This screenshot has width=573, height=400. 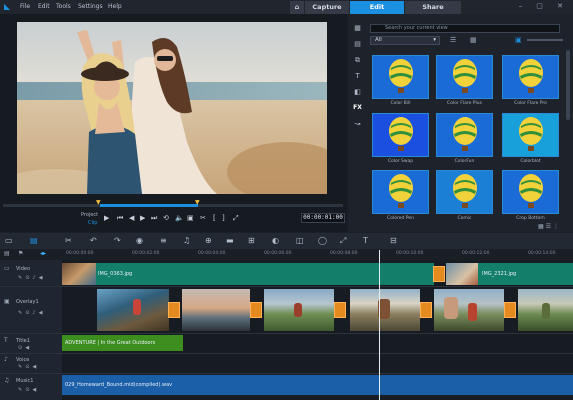 I want to click on play-icon: ▶, so click(x=106, y=218).